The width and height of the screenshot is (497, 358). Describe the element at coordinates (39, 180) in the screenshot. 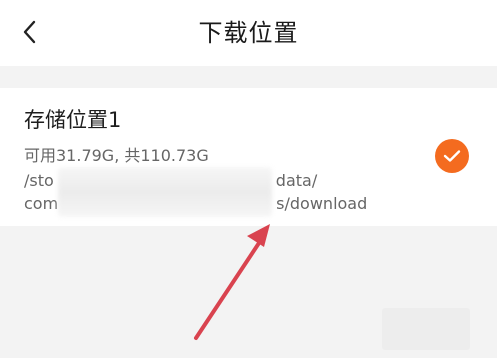

I see `path-line-1-start: /sto` at that location.